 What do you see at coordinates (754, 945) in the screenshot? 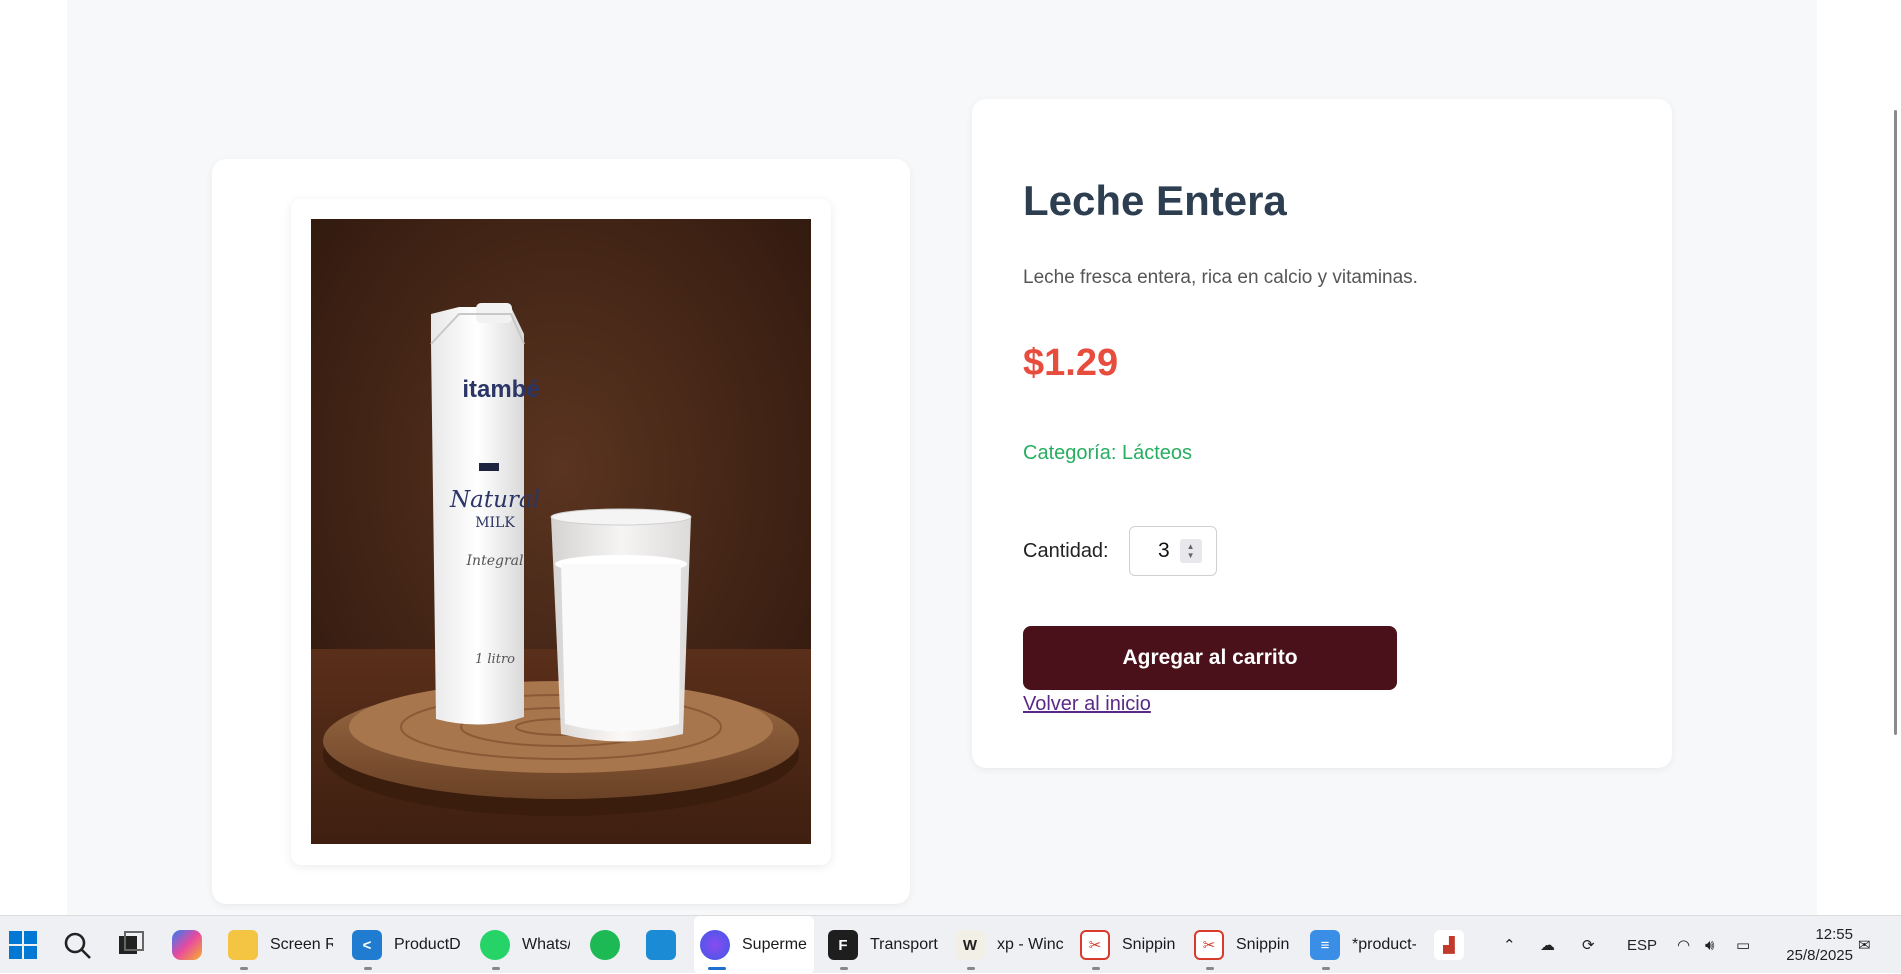
I see `taskbar-app-6: Superme` at bounding box center [754, 945].